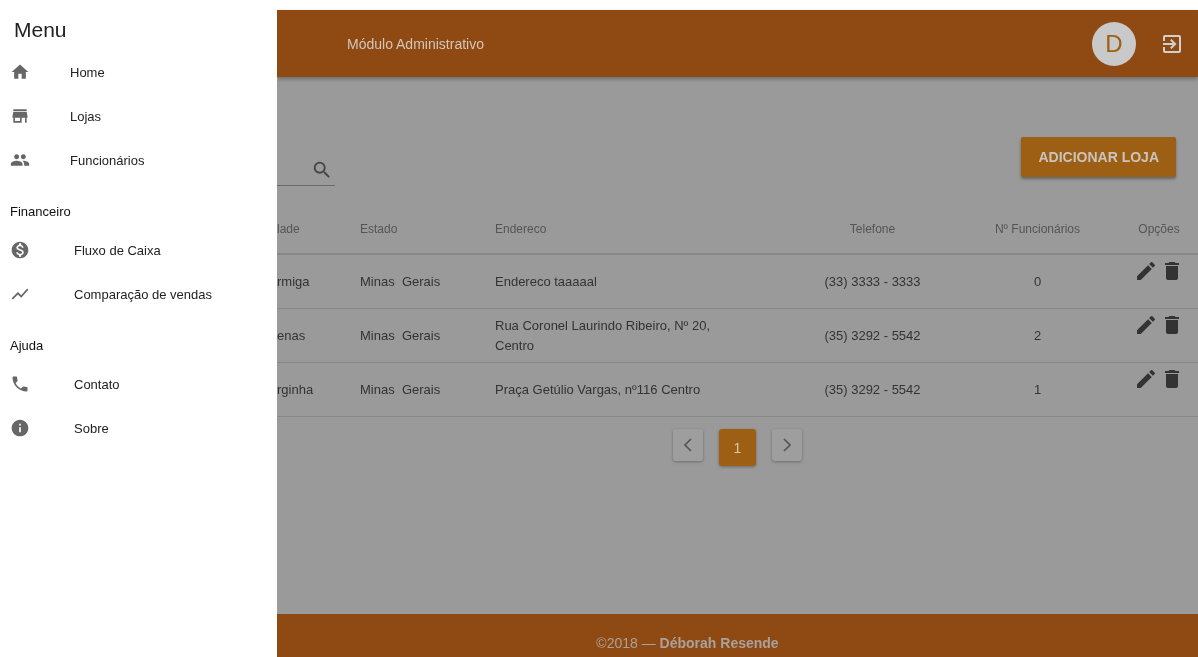 This screenshot has height=657, width=1198. Describe the element at coordinates (872, 229) in the screenshot. I see `column-header: Telefone` at that location.